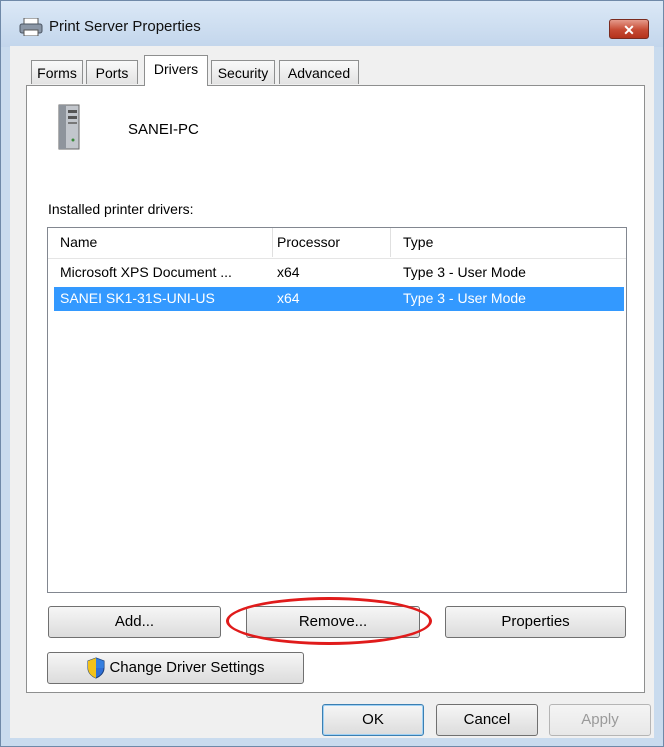 The height and width of the screenshot is (747, 664). I want to click on list-header: Name Processor Type, so click(337, 243).